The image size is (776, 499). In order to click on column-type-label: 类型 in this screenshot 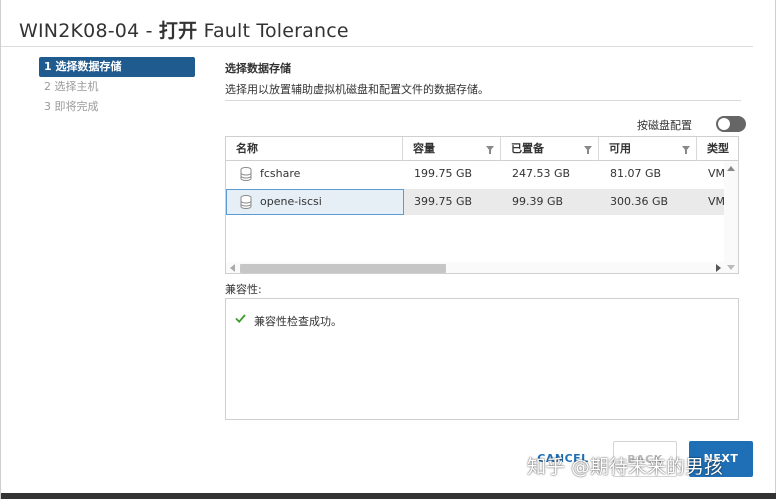, I will do `click(718, 148)`.